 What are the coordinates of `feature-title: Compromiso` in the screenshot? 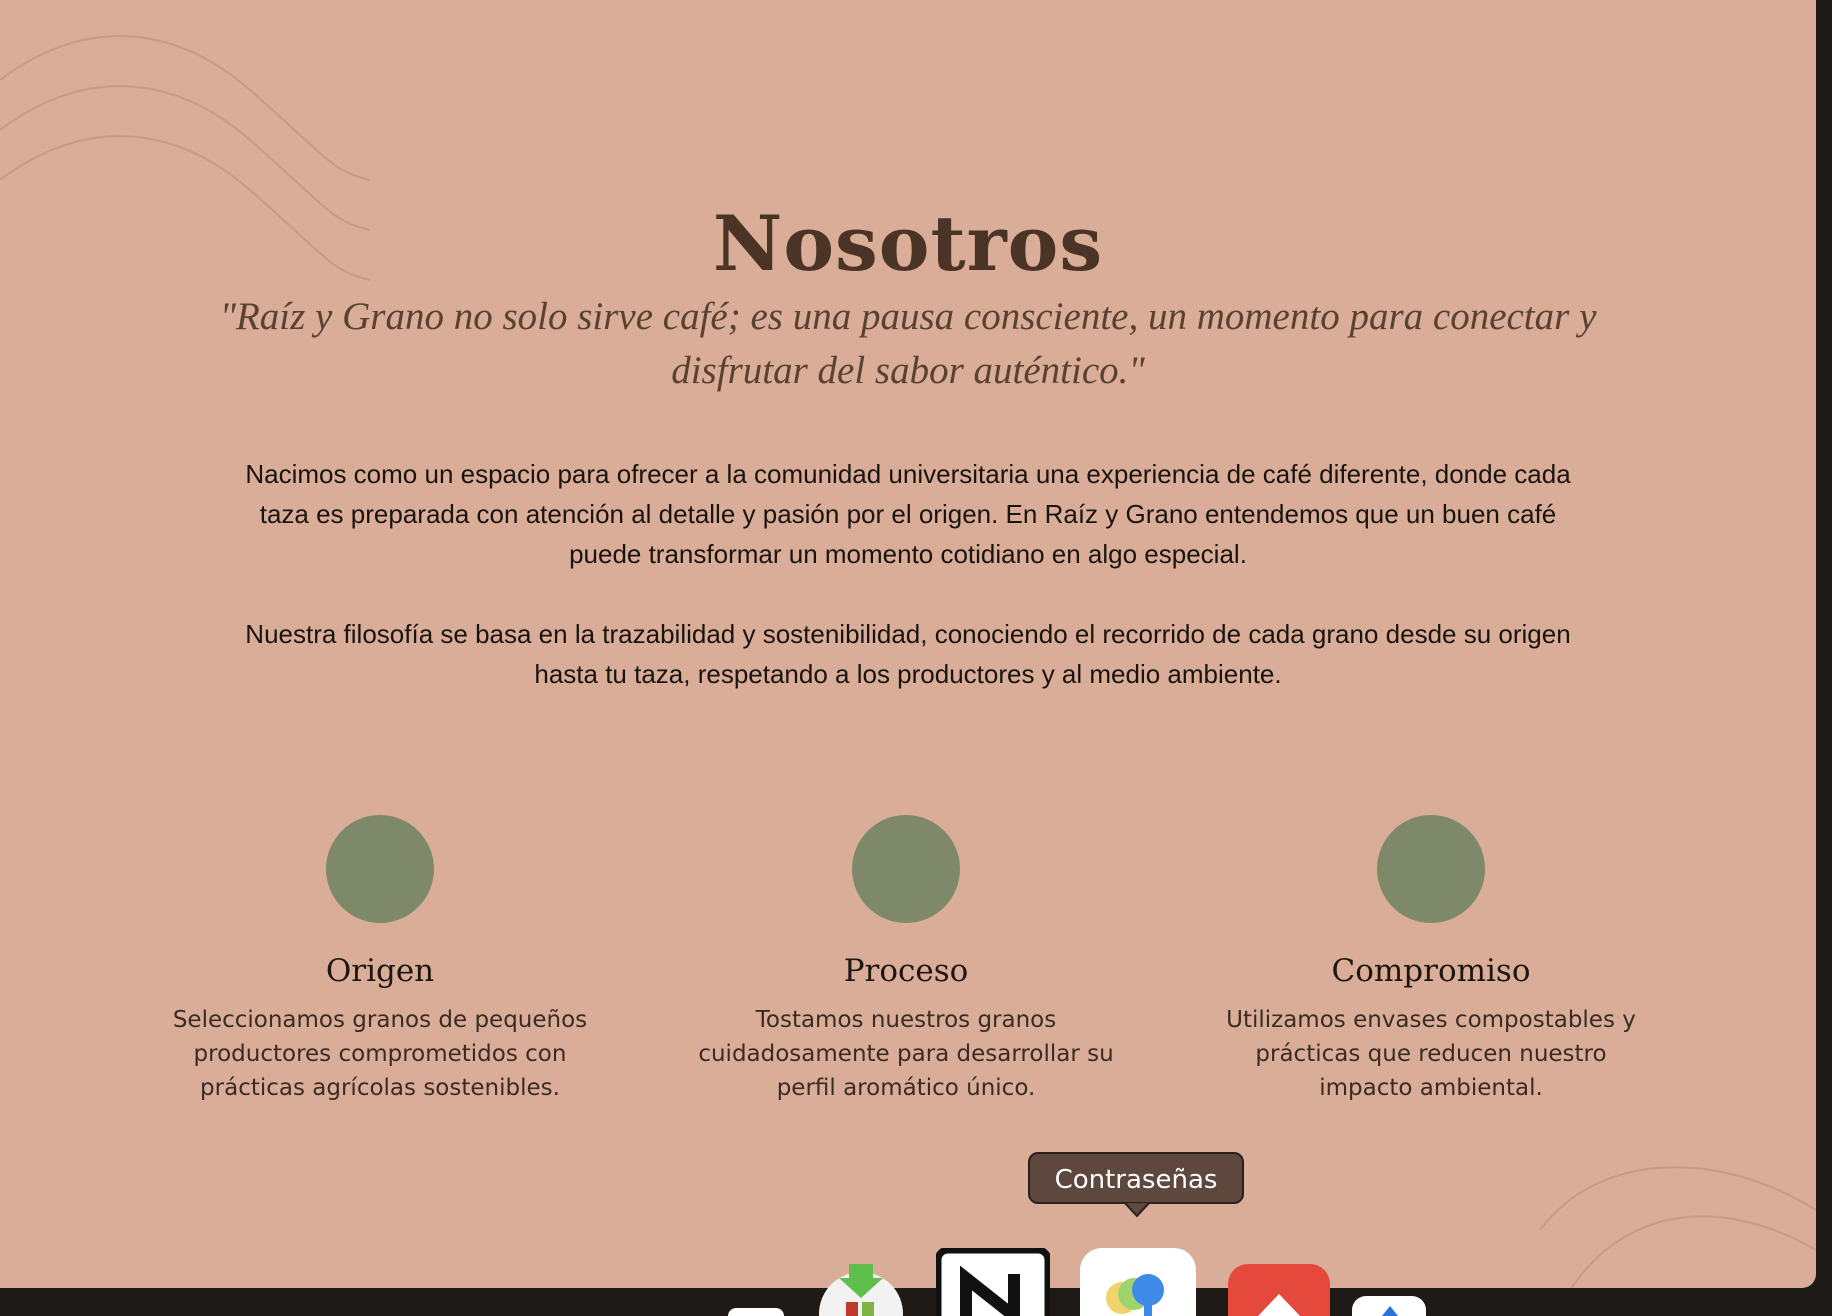 It's located at (1431, 971).